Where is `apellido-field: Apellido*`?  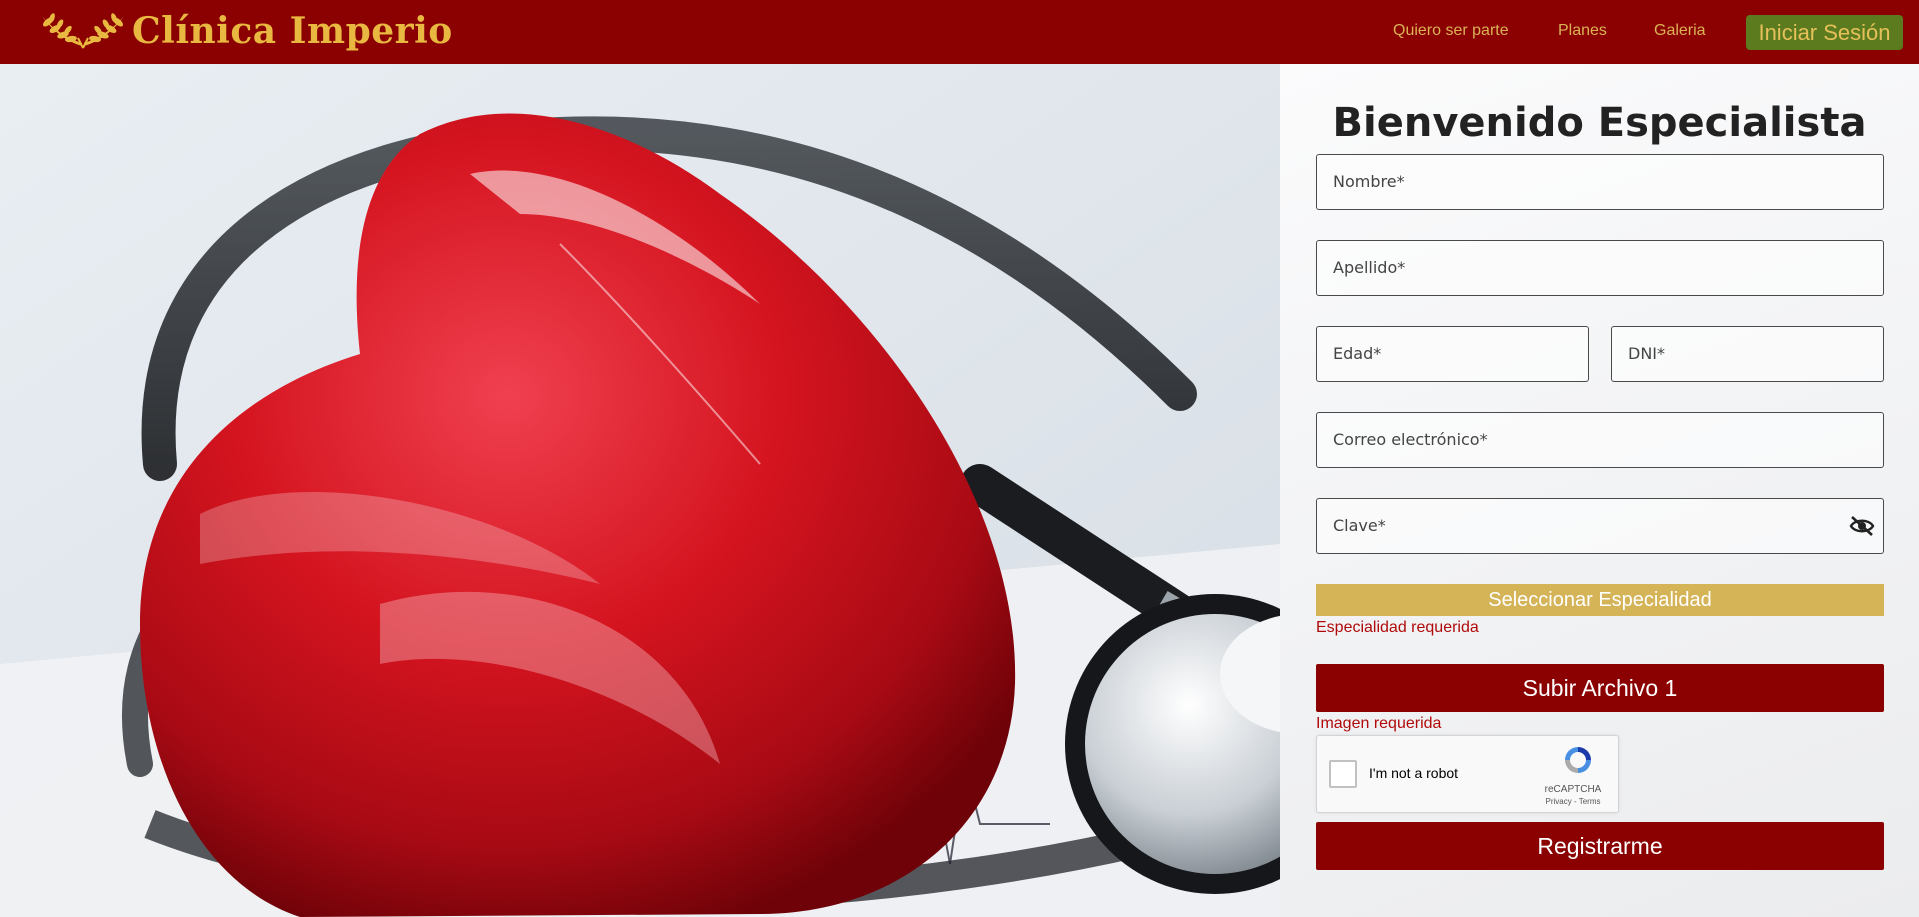
apellido-field: Apellido* is located at coordinates (1600, 268).